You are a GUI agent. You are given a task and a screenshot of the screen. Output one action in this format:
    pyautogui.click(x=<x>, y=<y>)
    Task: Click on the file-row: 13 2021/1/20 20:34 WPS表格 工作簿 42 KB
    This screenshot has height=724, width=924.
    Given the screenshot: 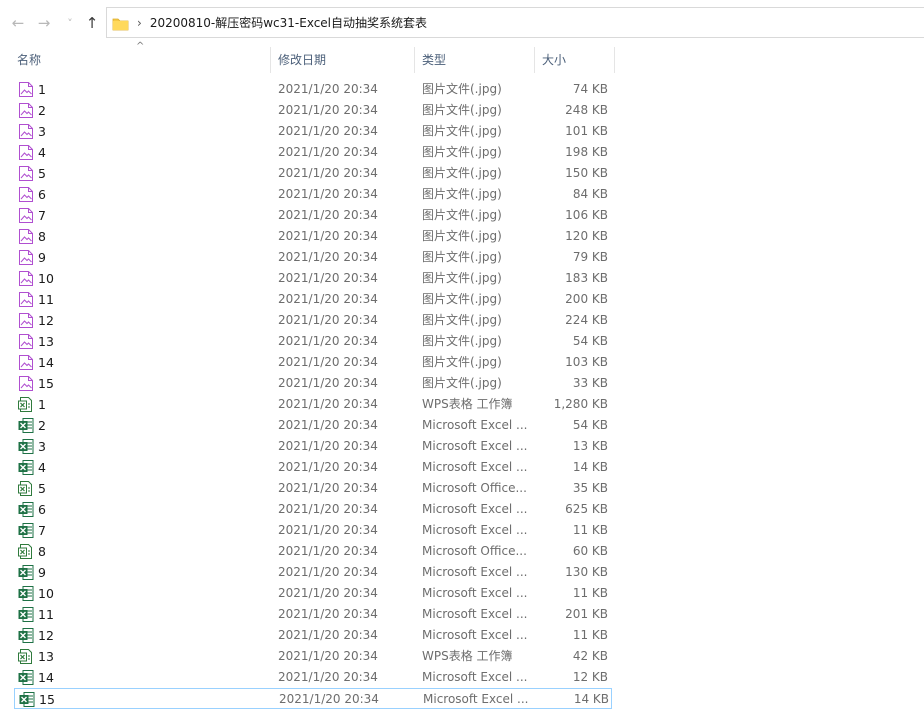 What is the action you would take?
    pyautogui.click(x=313, y=656)
    